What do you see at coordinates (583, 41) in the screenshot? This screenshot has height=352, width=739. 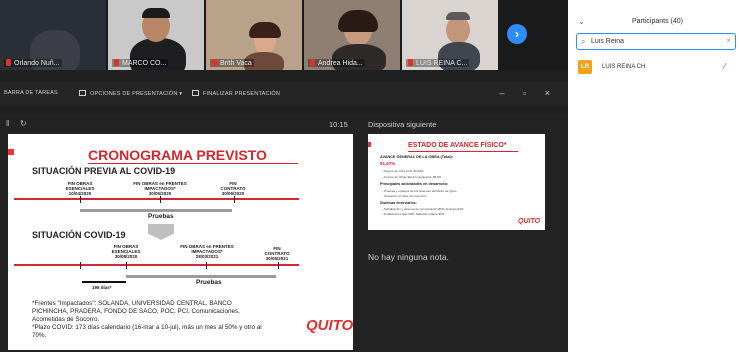 I see `search-icon: ⌕` at bounding box center [583, 41].